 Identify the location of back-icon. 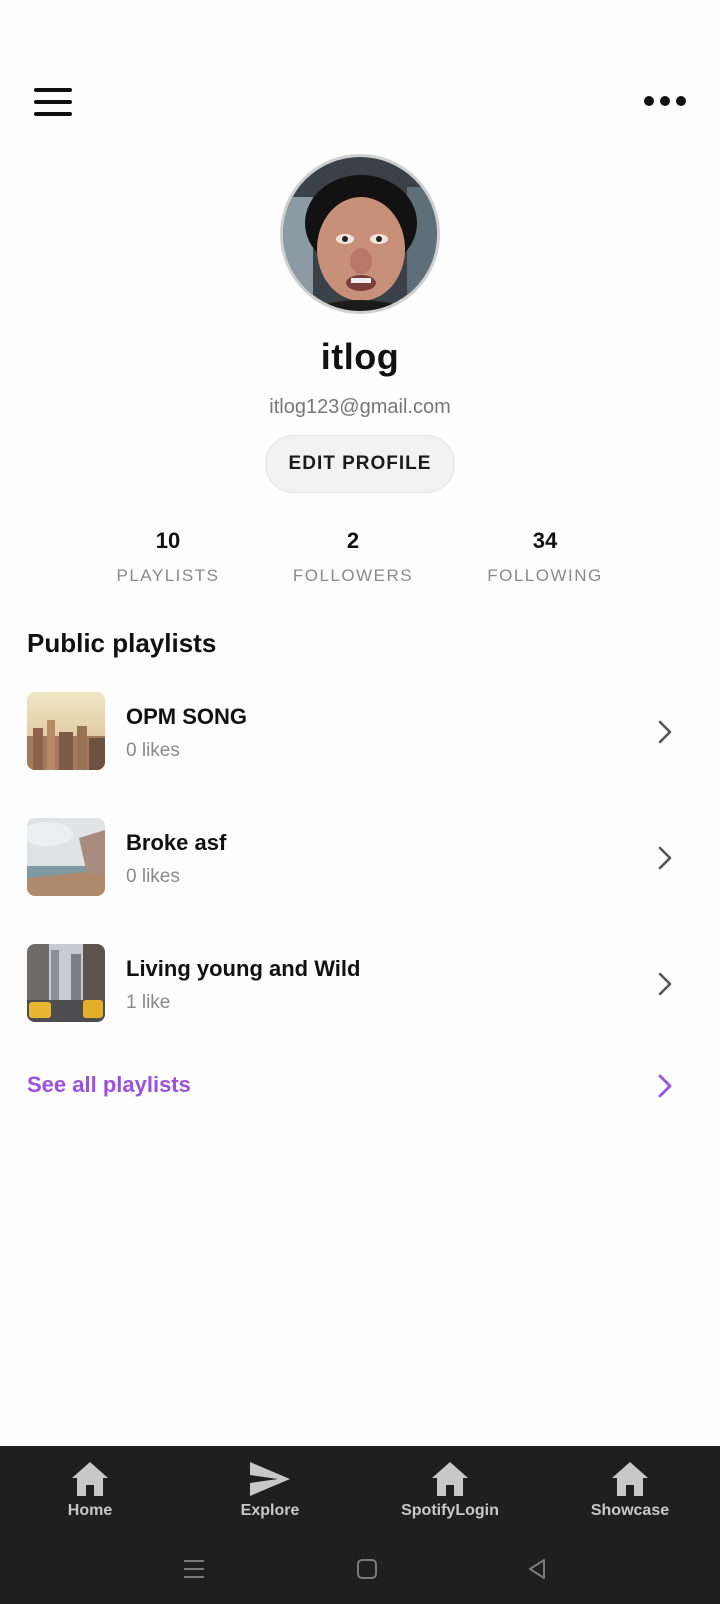
(537, 1569).